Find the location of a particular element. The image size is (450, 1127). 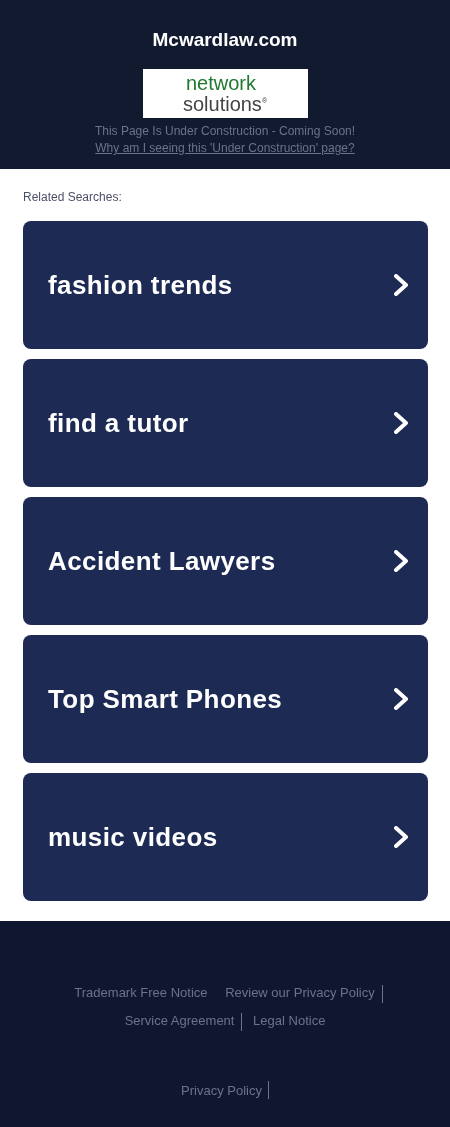

related-searches-label: Related Searches: is located at coordinates (73, 197).